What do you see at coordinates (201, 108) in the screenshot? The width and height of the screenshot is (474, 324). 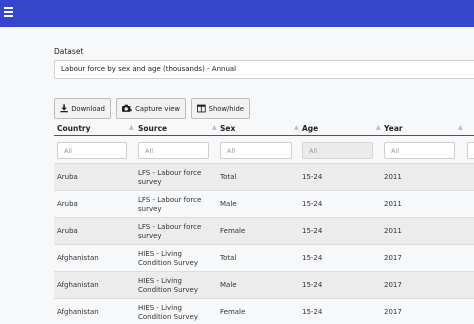 I see `columns-icon` at bounding box center [201, 108].